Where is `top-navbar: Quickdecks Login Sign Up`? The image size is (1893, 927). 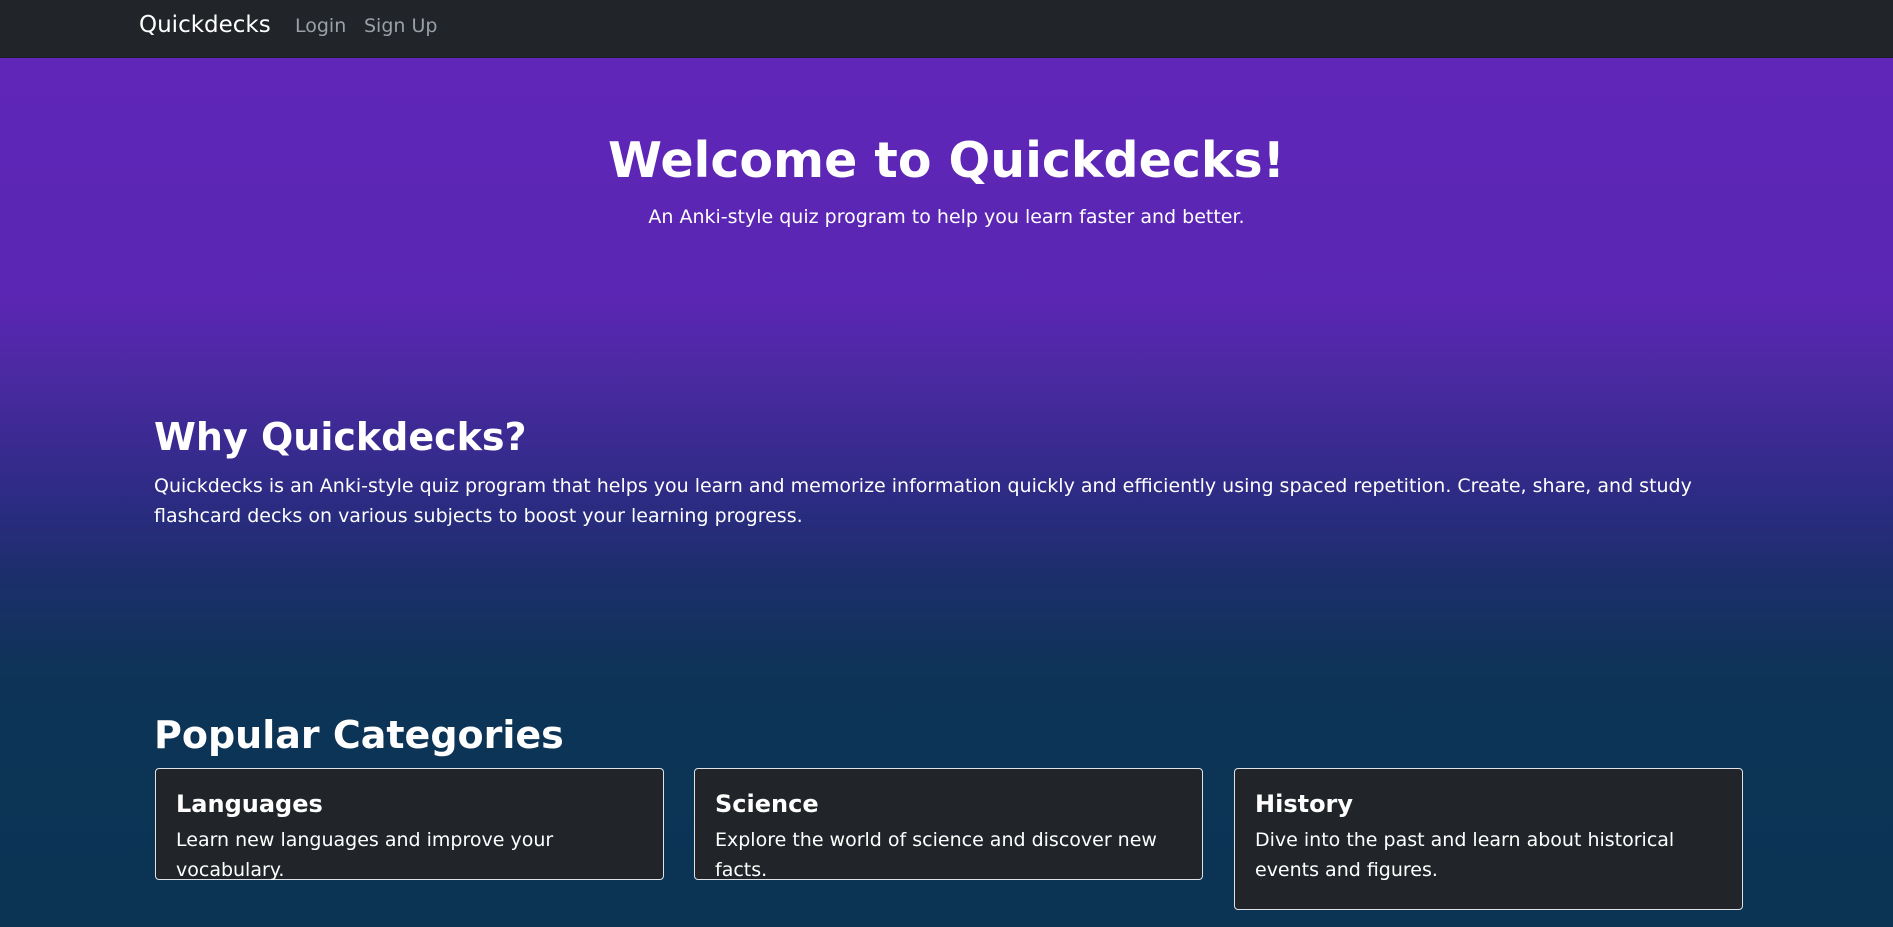 top-navbar: Quickdecks Login Sign Up is located at coordinates (946, 29).